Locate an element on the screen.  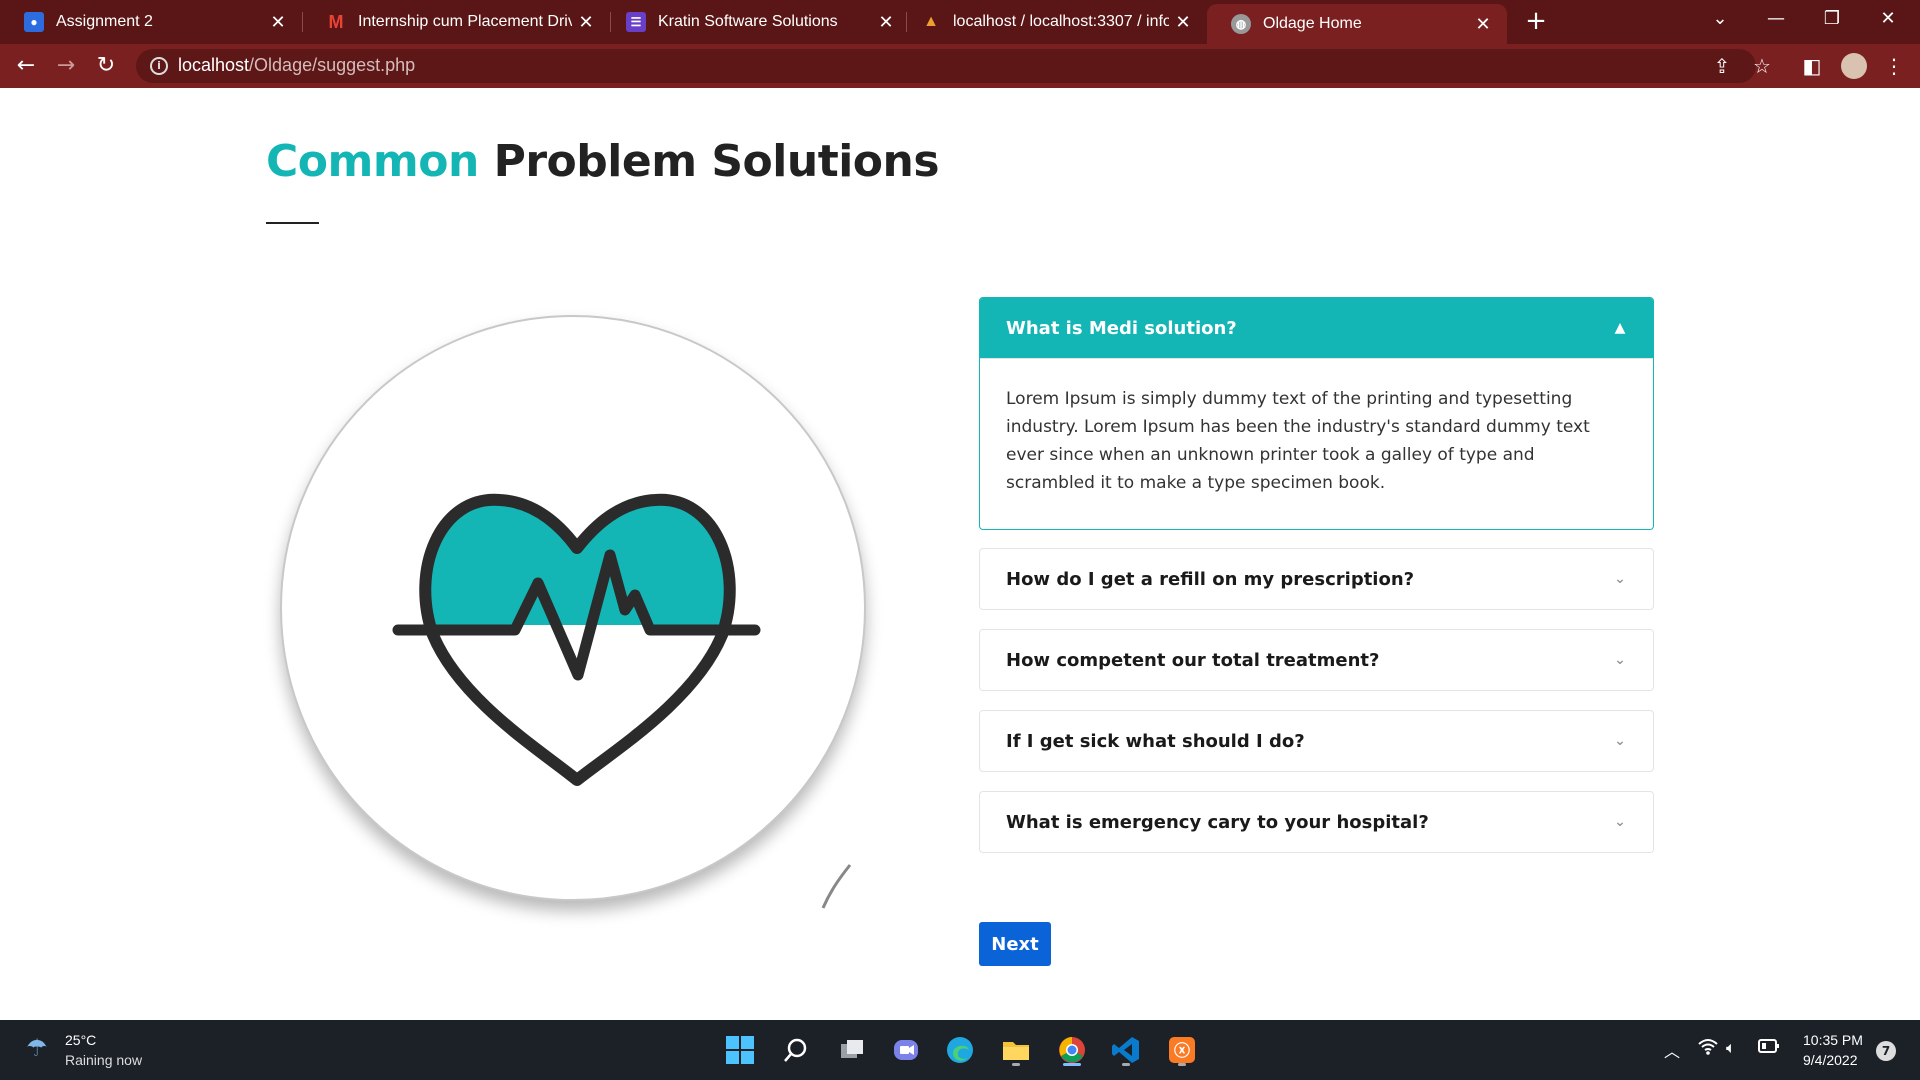
gmail-icon: M is located at coordinates (336, 21).